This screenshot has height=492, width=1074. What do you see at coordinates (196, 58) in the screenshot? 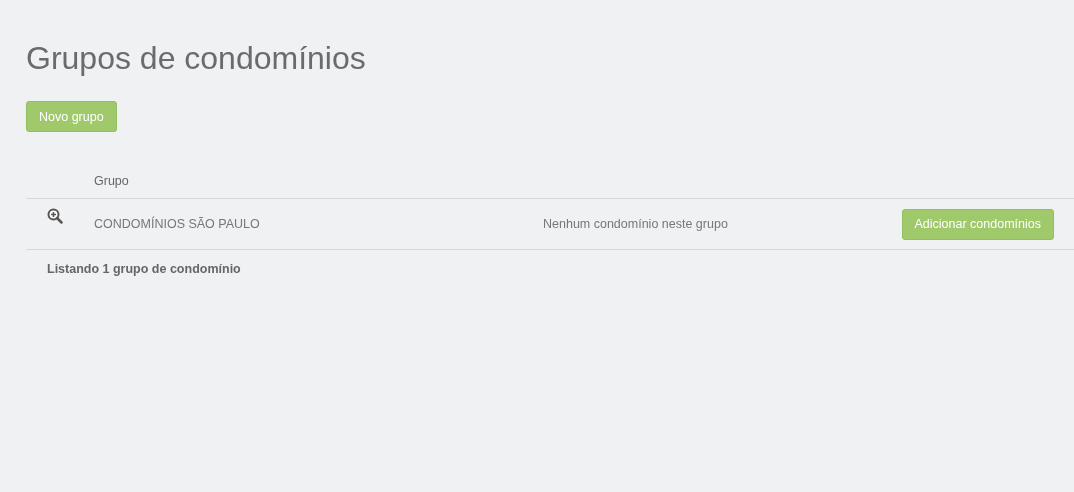
I see `page-title: Grupos de condomínios` at bounding box center [196, 58].